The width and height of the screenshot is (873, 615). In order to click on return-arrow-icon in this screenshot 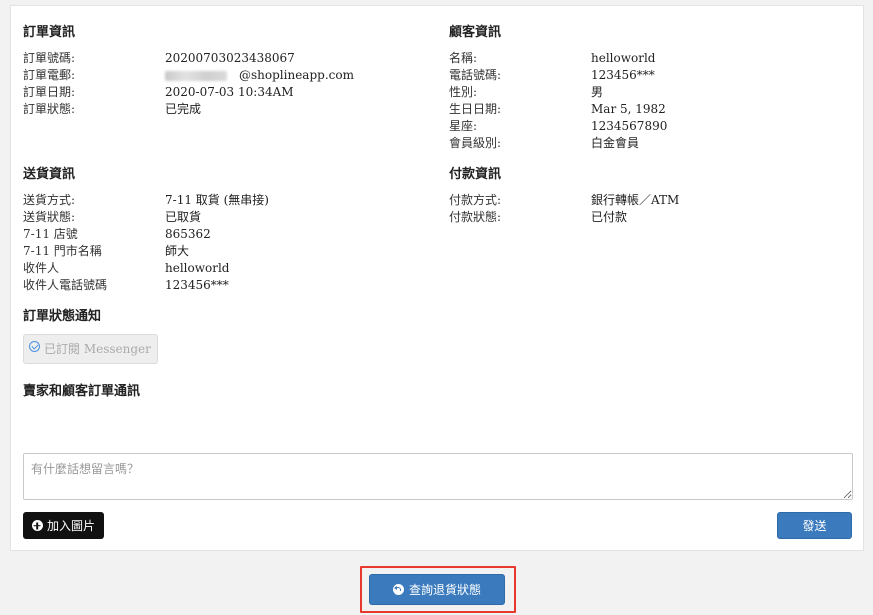, I will do `click(398, 589)`.